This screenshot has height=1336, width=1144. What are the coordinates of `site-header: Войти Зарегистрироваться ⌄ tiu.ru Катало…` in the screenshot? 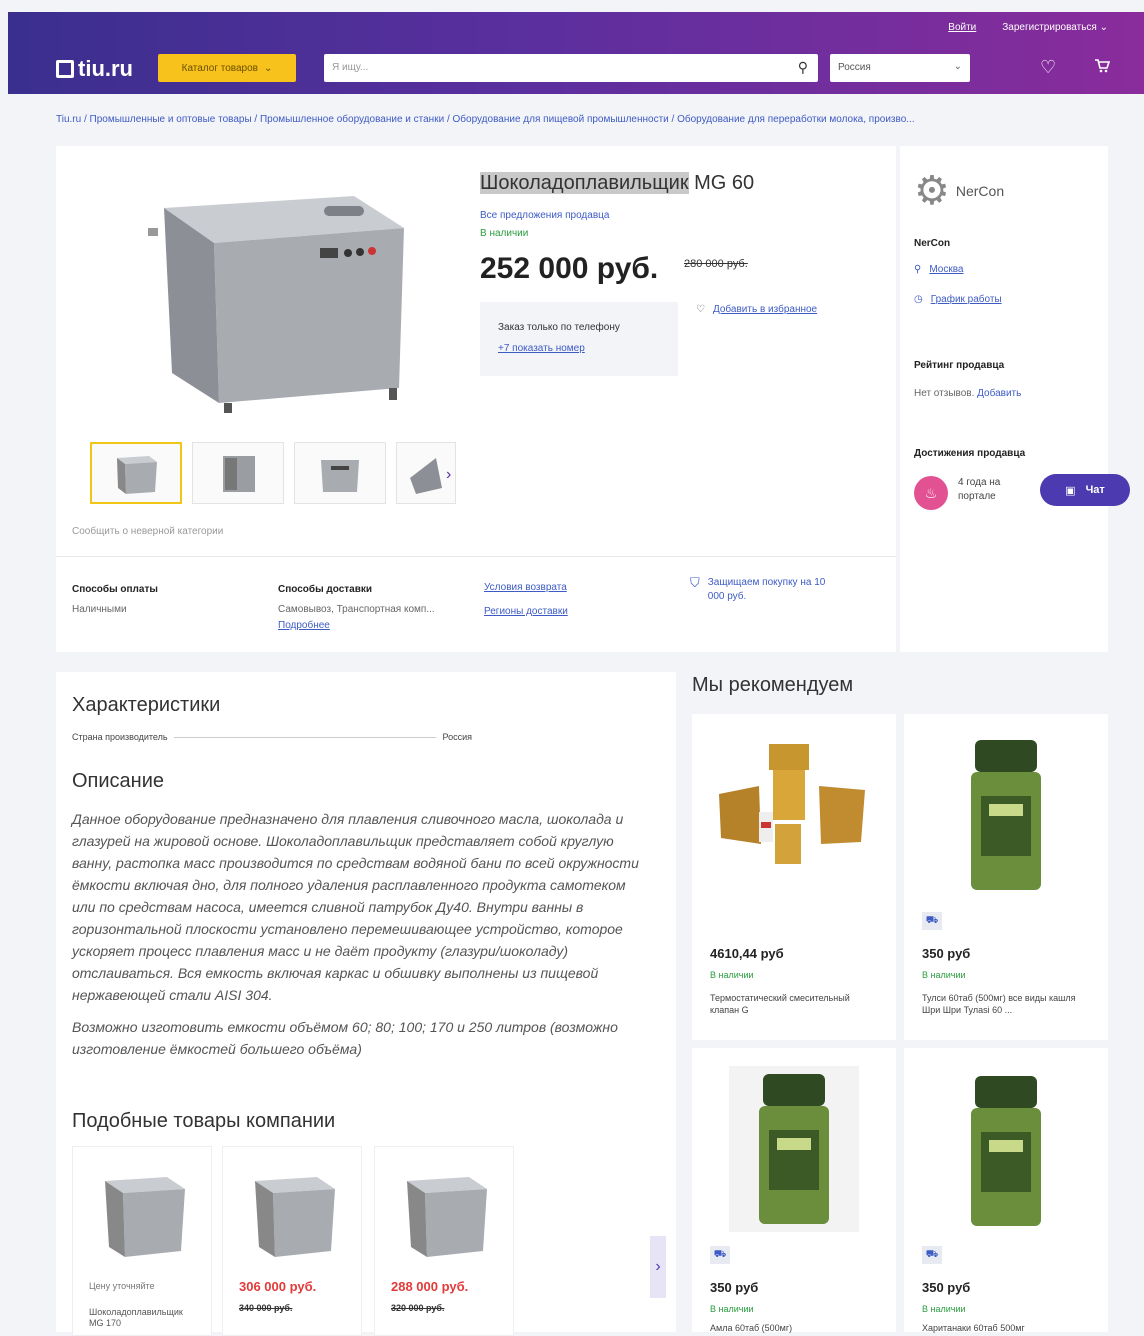 It's located at (576, 53).